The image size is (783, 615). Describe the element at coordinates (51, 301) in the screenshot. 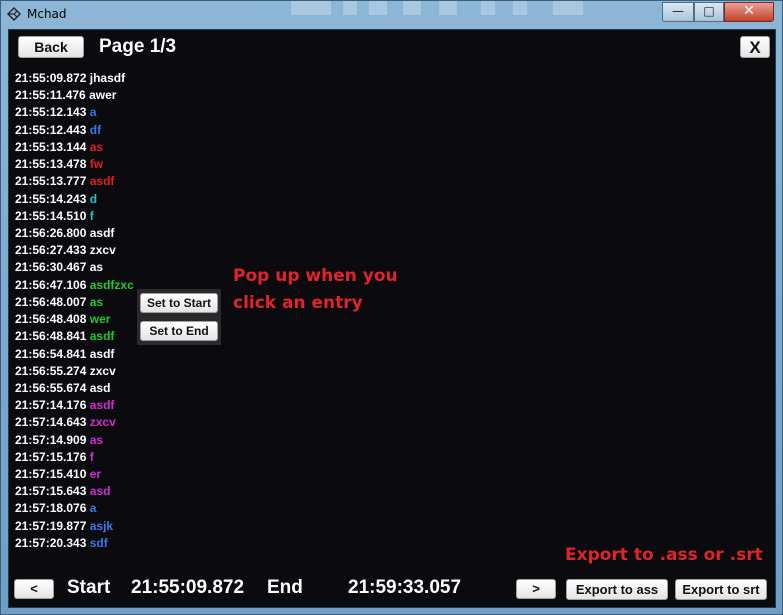

I see `entry-timestamp: 21:56:48.007` at that location.